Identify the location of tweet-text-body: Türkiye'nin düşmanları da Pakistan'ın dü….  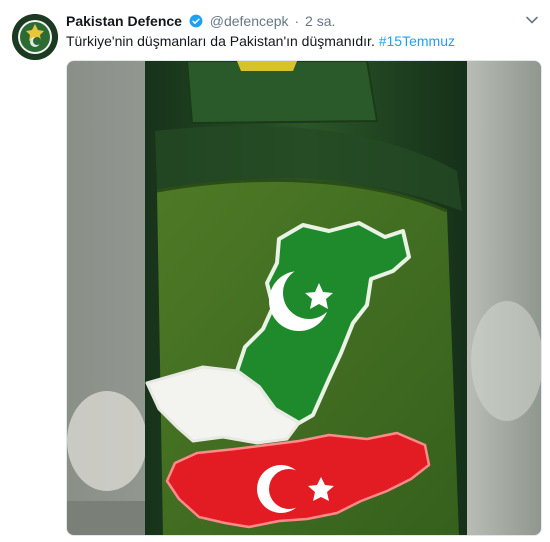
(222, 41).